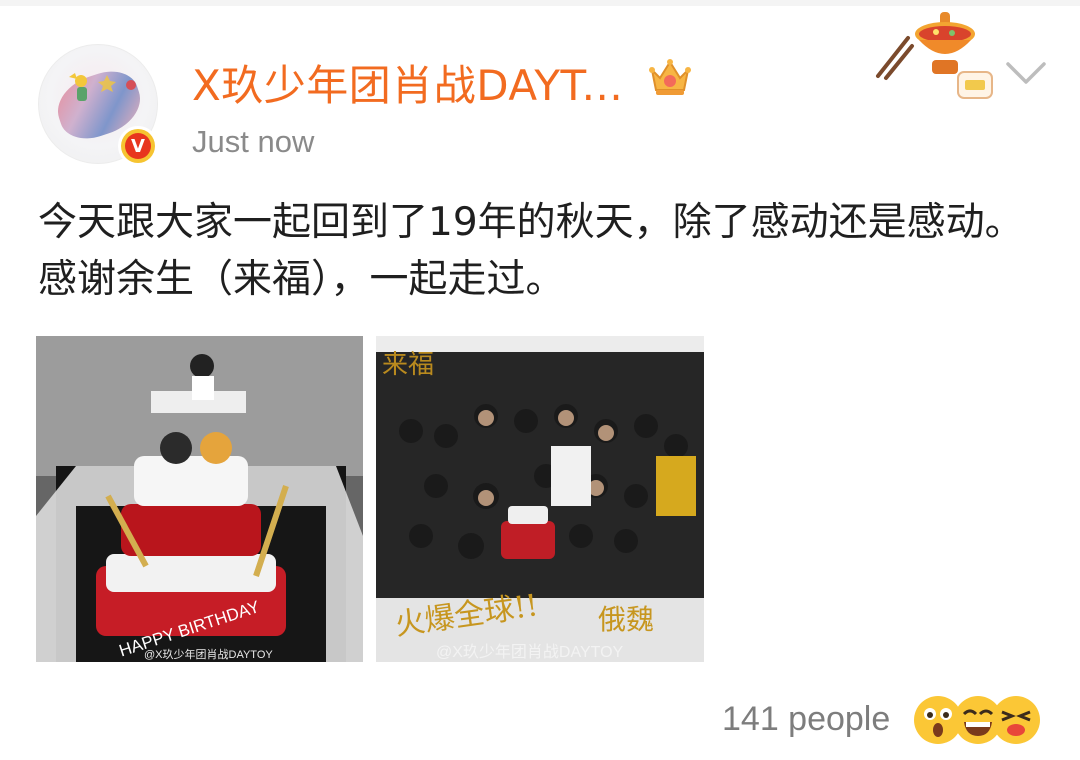 Image resolution: width=1080 pixels, height=760 pixels. Describe the element at coordinates (934, 55) in the screenshot. I see `hotpot-decoration` at that location.